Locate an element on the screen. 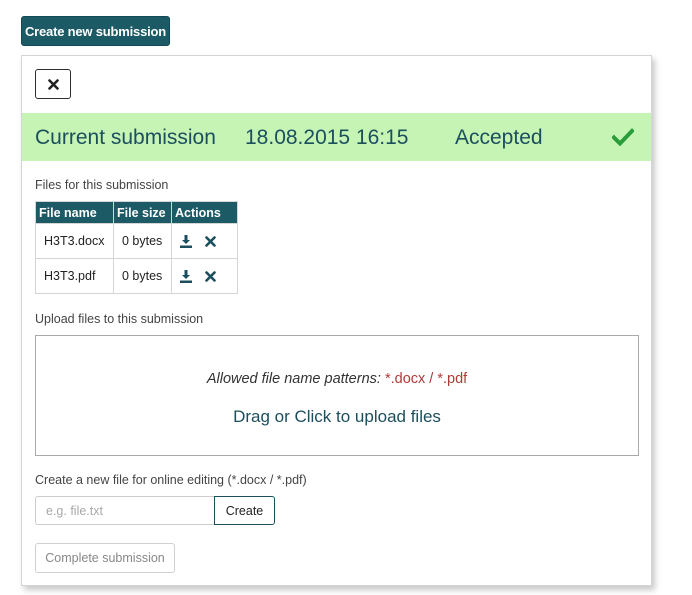 This screenshot has width=692, height=595. checkmark-icon is located at coordinates (623, 137).